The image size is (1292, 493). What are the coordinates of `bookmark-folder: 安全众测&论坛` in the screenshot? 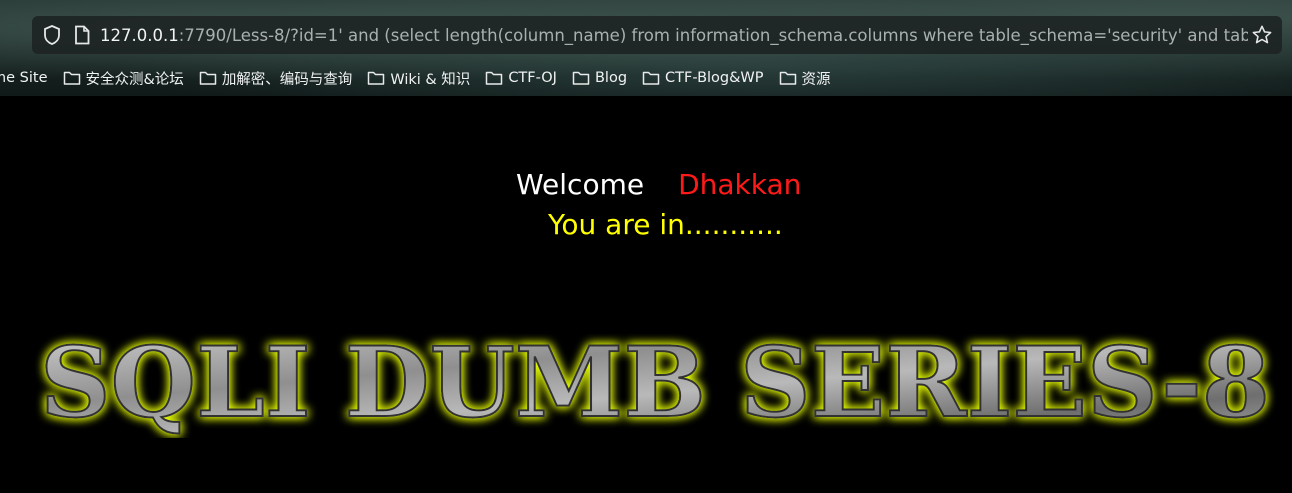 It's located at (123, 78).